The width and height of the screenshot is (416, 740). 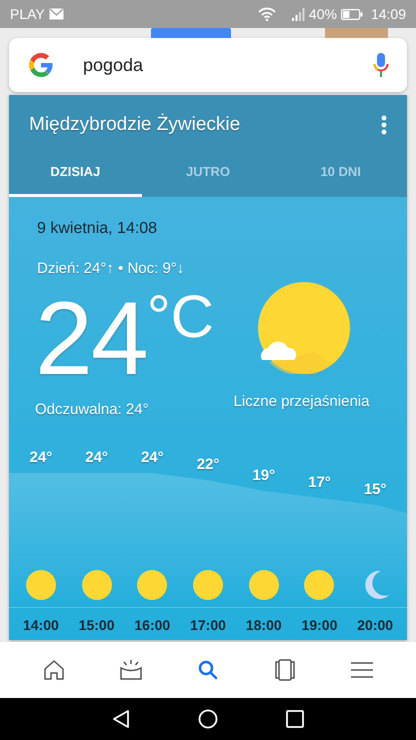 I want to click on hour-label: 16:00, so click(x=152, y=625).